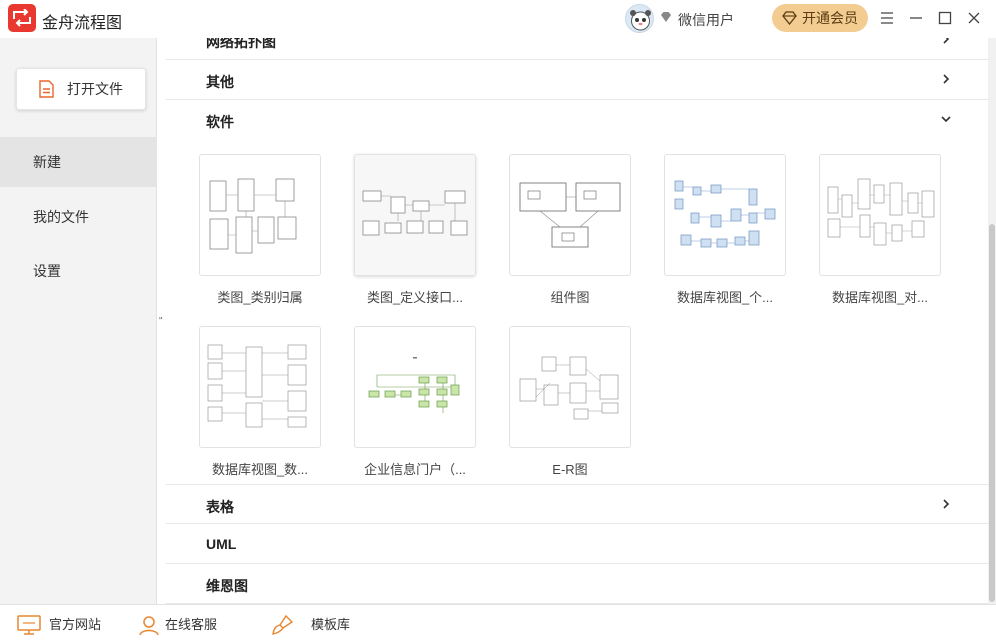 Image resolution: width=996 pixels, height=642 pixels. What do you see at coordinates (78, 271) in the screenshot?
I see `sidebar-item-settings: 设置` at bounding box center [78, 271].